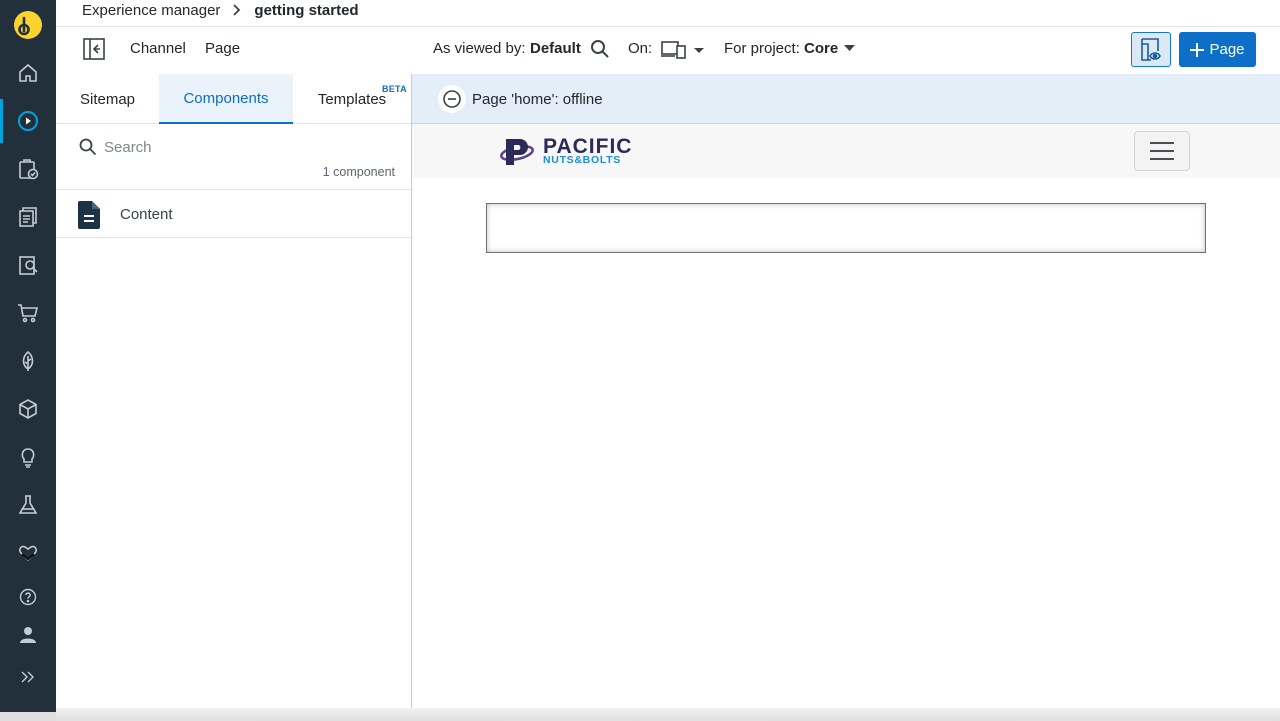 Image resolution: width=1280 pixels, height=721 pixels. I want to click on bottom-edge, so click(28, 716).